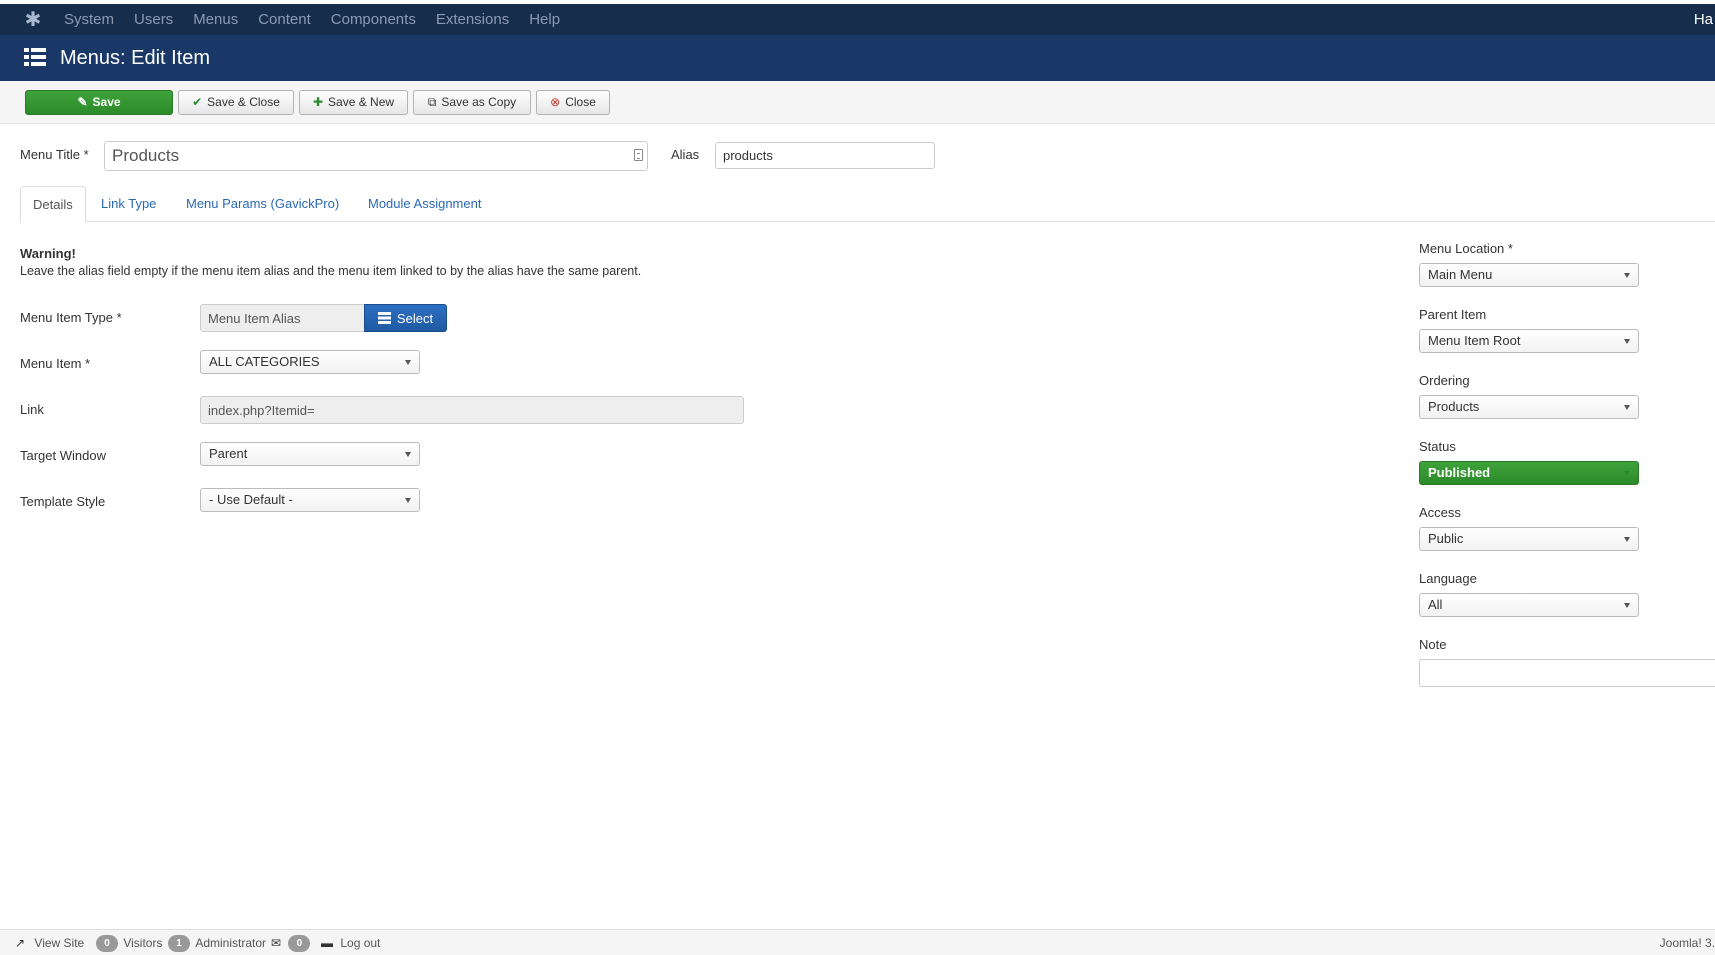 This screenshot has height=955, width=1715. I want to click on target-window-label: Target Window, so click(63, 455).